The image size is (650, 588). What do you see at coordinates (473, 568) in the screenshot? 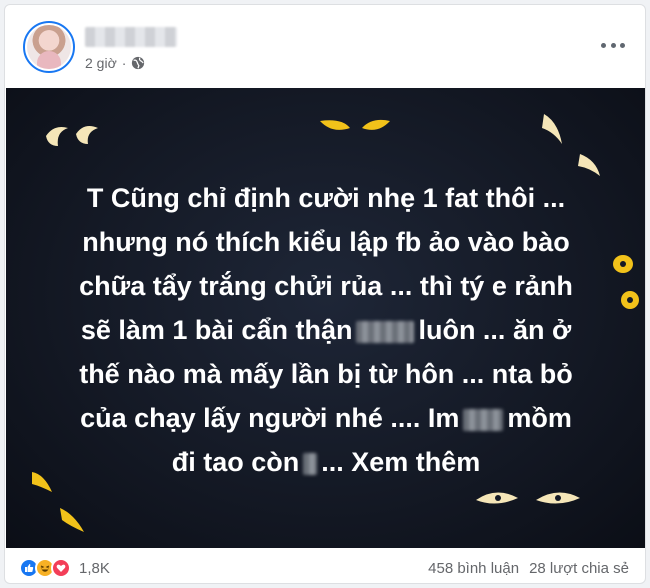
I see `comments-count-link: 458 bình luận` at bounding box center [473, 568].